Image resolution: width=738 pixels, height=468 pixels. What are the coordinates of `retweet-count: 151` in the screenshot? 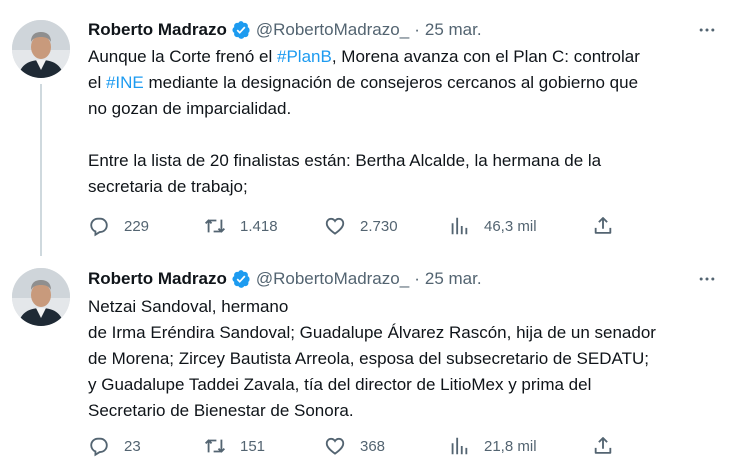 It's located at (253, 446).